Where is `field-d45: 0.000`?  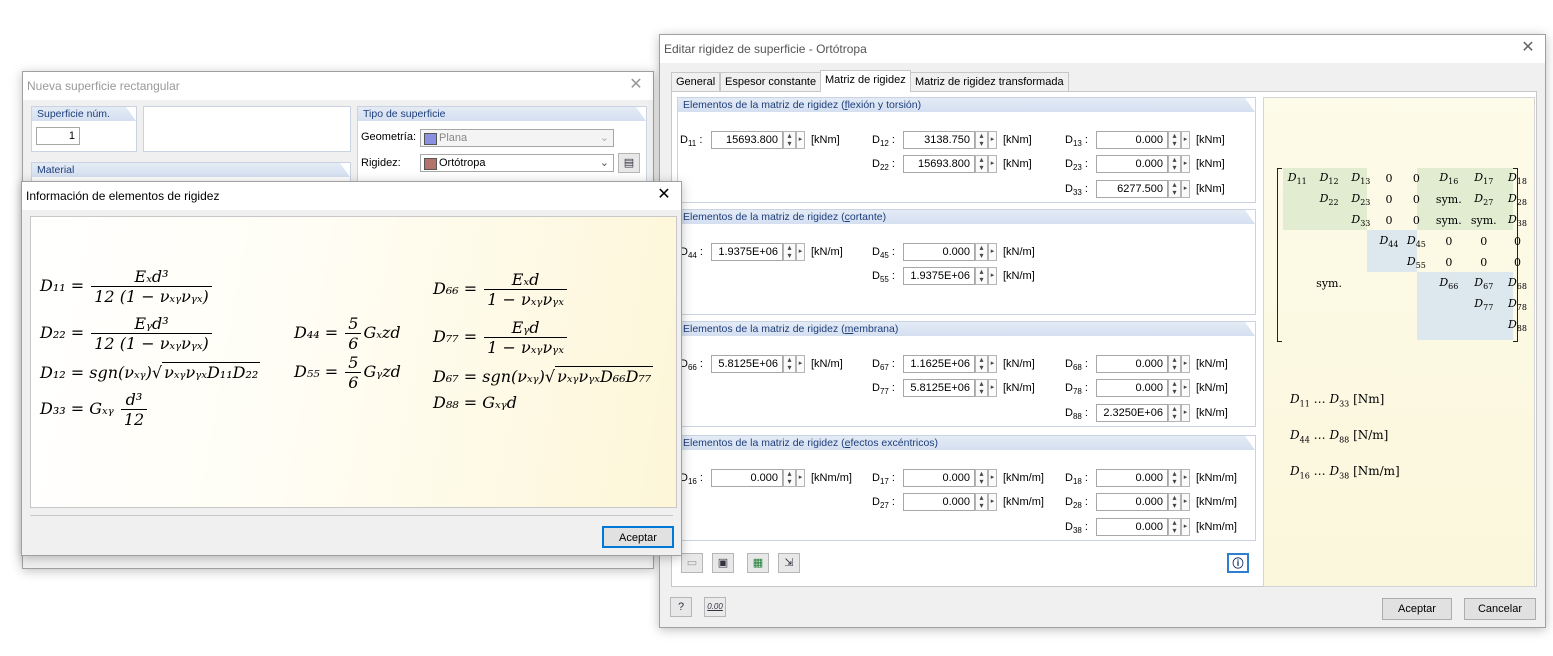 field-d45: 0.000 is located at coordinates (939, 252).